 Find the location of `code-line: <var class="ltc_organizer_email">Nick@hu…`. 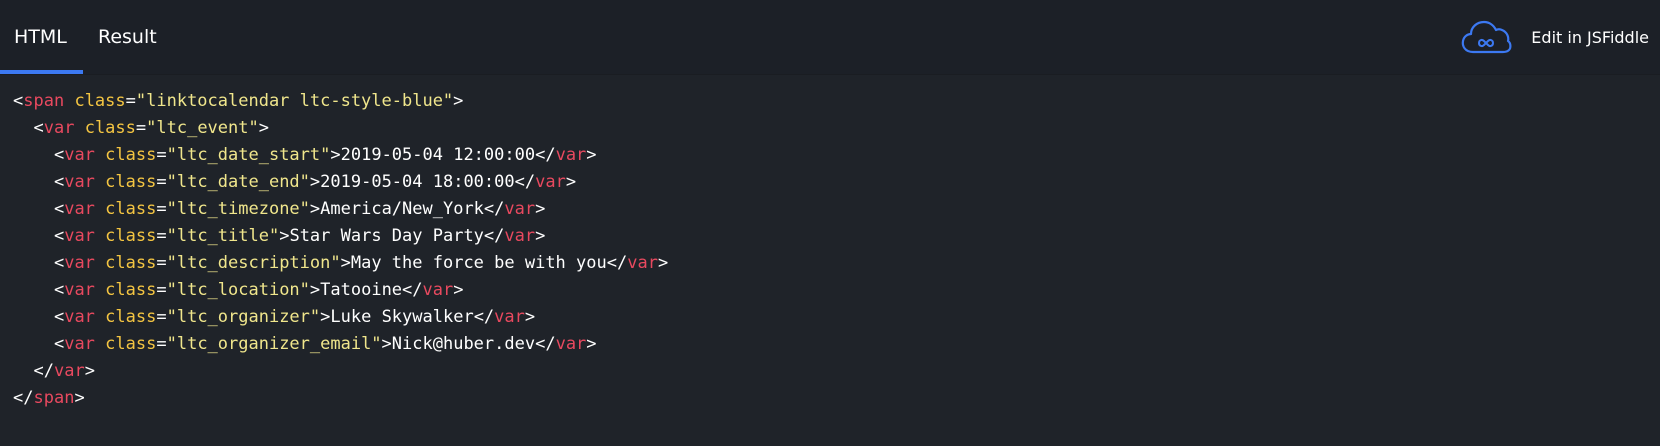

code-line: <var class="ltc_organizer_email">Nick@hu… is located at coordinates (340, 344).